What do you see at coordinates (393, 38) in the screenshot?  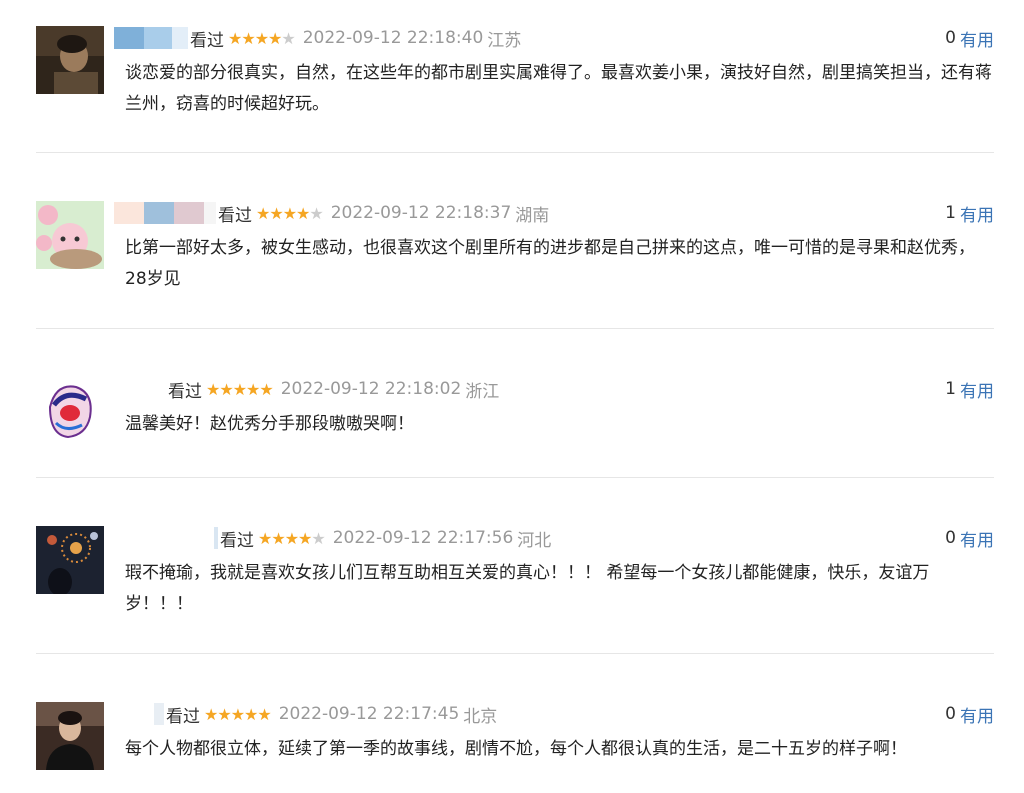 I see `review-time: 2022-09-12 22:18:40` at bounding box center [393, 38].